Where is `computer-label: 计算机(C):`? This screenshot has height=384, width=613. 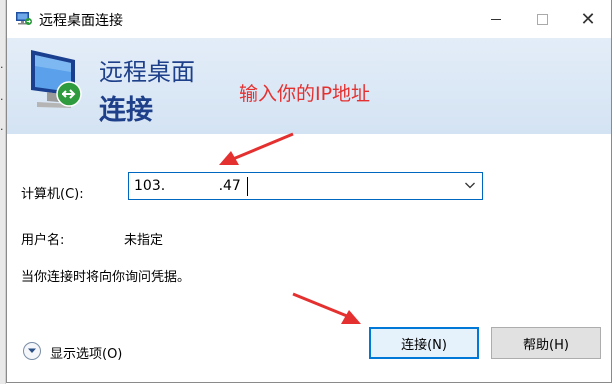 computer-label: 计算机(C): is located at coordinates (52, 194).